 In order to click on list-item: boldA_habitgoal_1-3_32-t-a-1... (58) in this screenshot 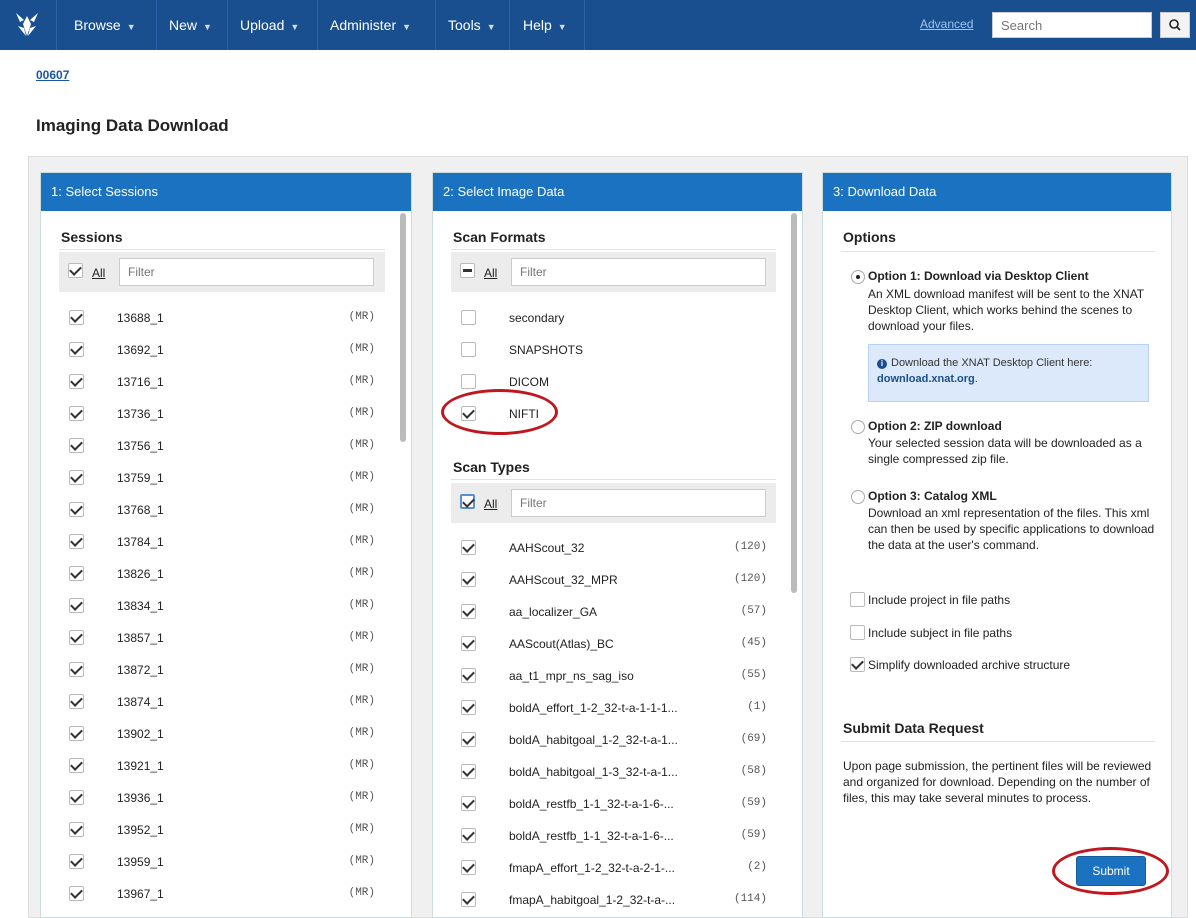, I will do `click(614, 772)`.